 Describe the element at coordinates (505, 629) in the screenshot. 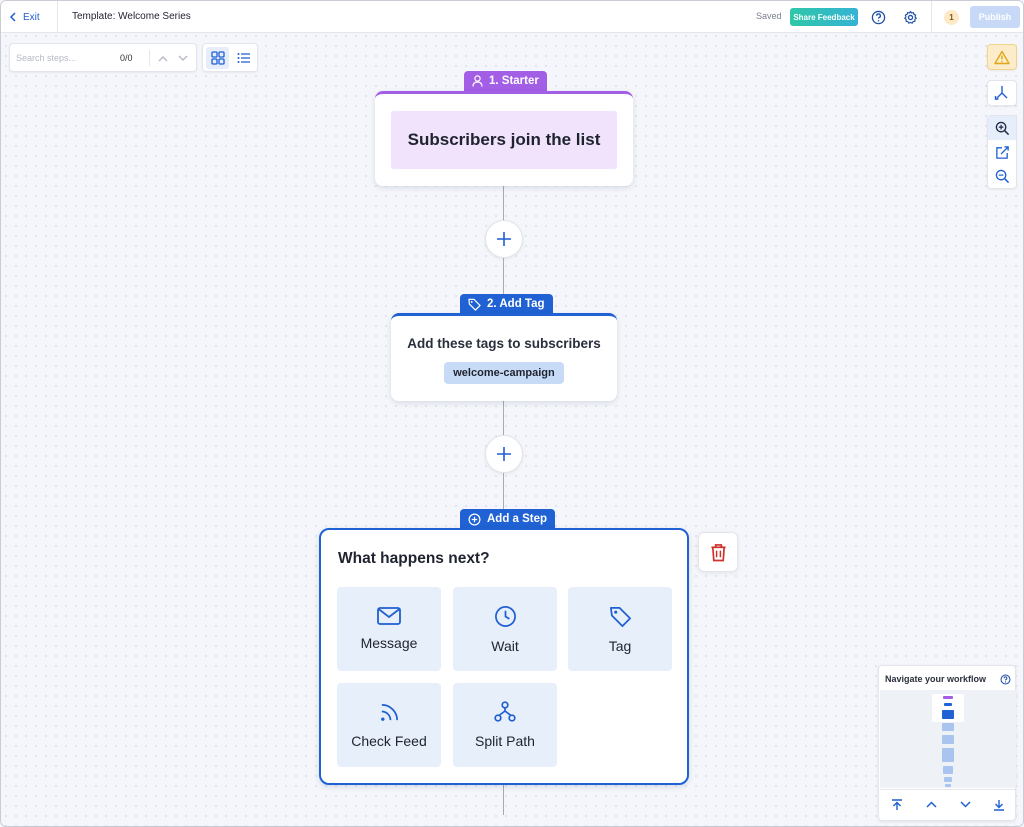

I see `option-wait: Wait` at that location.